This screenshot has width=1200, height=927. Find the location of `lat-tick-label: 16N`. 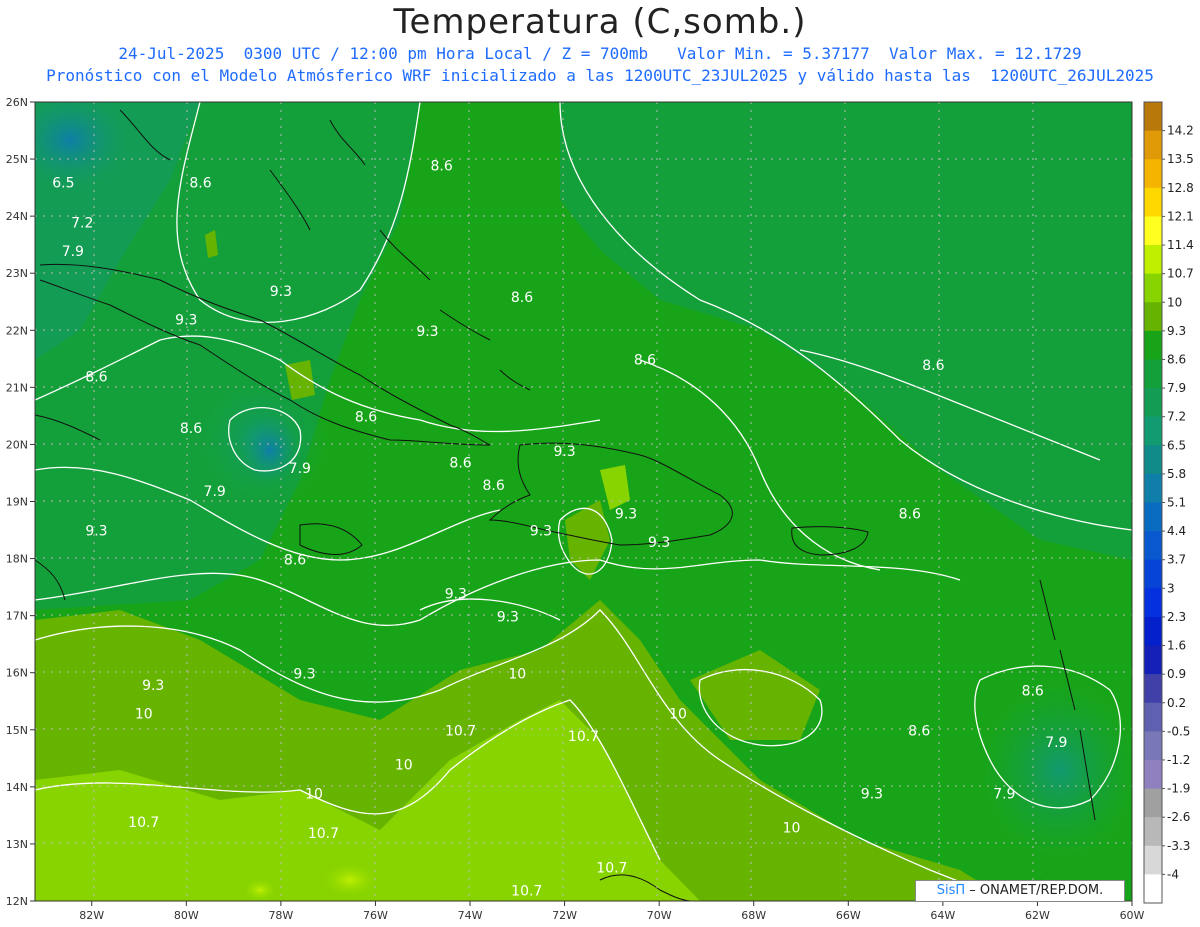

lat-tick-label: 16N is located at coordinates (17, 673).